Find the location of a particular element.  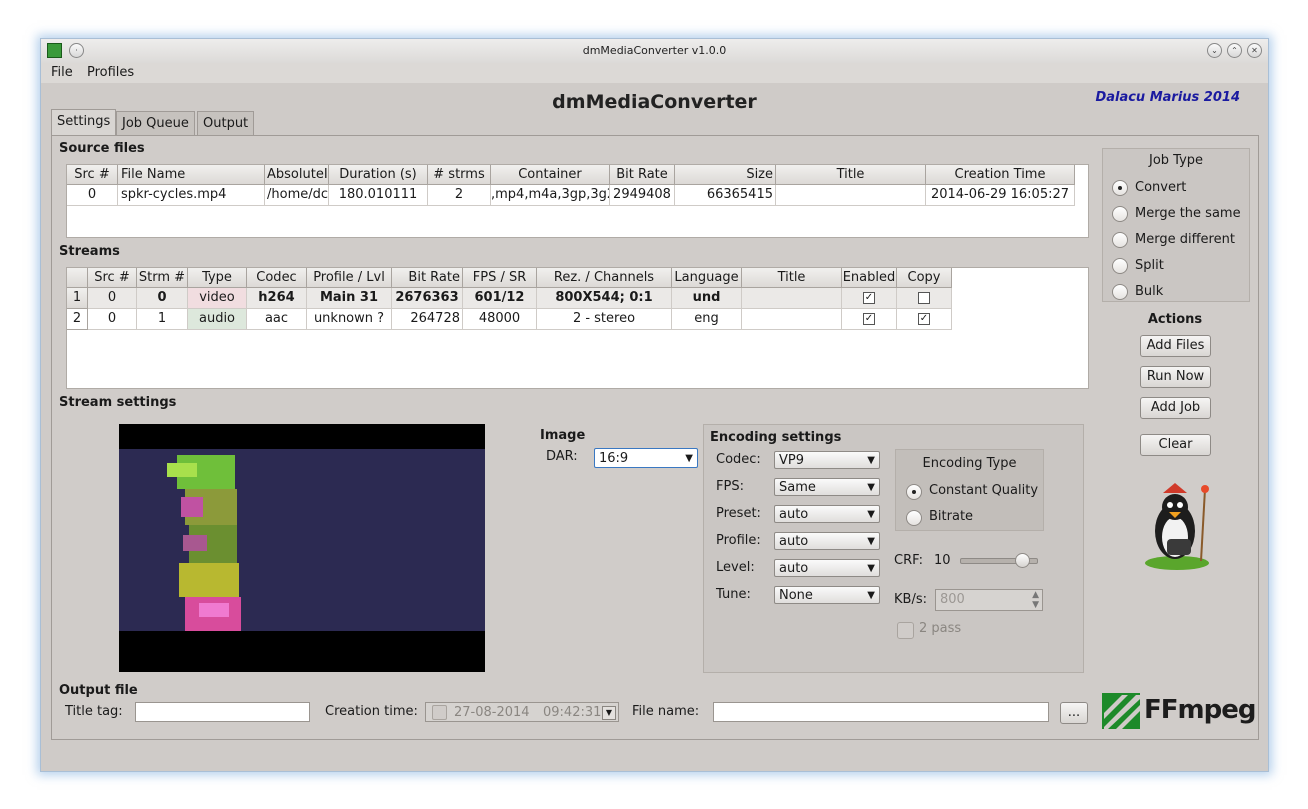

column-header: Language is located at coordinates (707, 278).